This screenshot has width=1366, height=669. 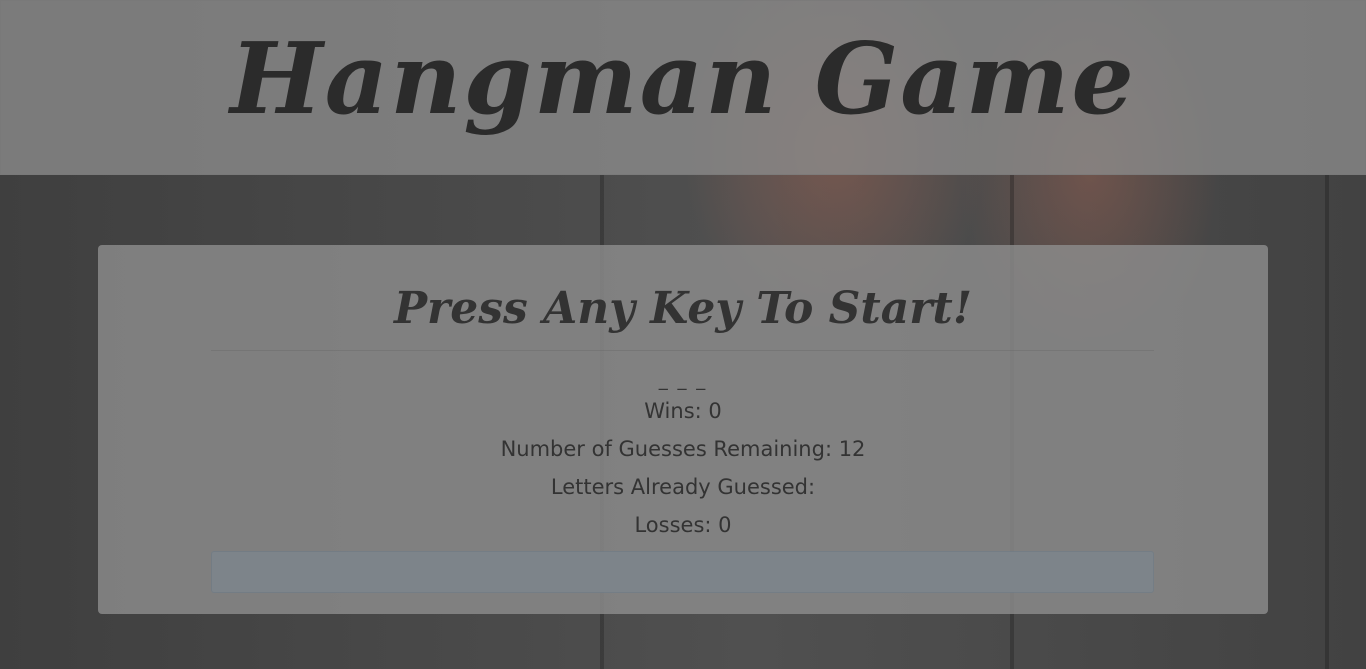 What do you see at coordinates (683, 487) in the screenshot?
I see `letters-guessed: Letters Already Guessed:` at bounding box center [683, 487].